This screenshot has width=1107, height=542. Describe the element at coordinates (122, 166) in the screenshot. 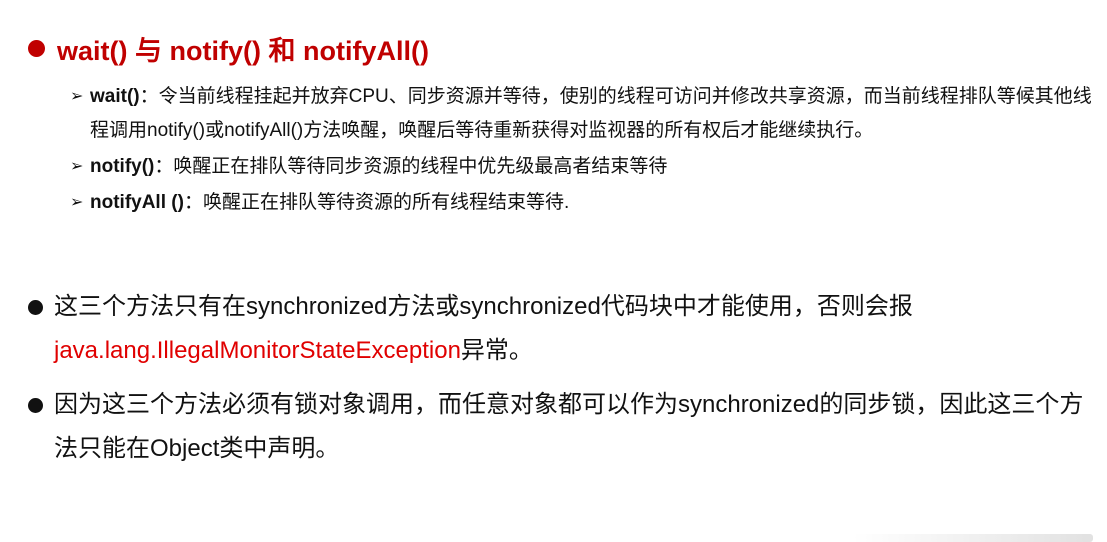

I see `method-term: notify()` at that location.